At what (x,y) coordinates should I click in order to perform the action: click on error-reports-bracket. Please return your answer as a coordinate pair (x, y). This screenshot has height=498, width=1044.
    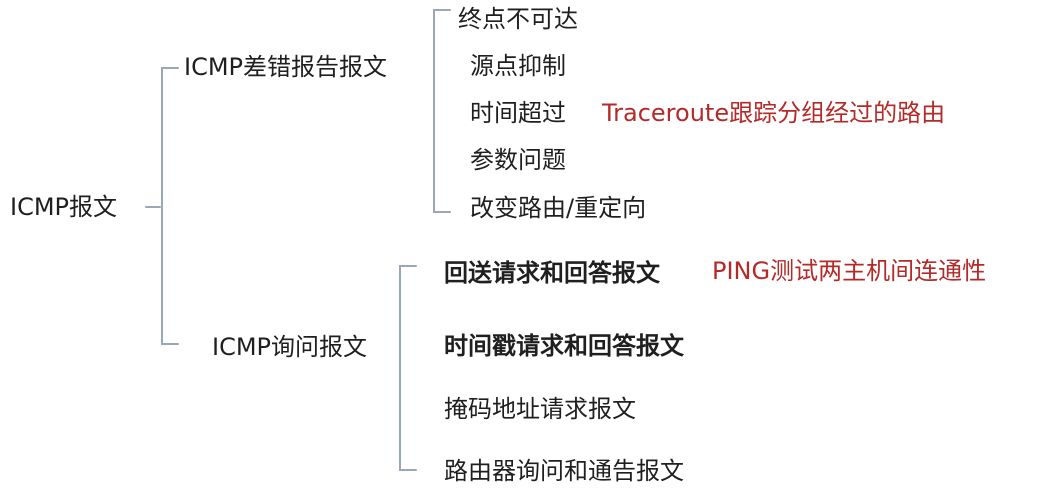
    Looking at the image, I should click on (442, 111).